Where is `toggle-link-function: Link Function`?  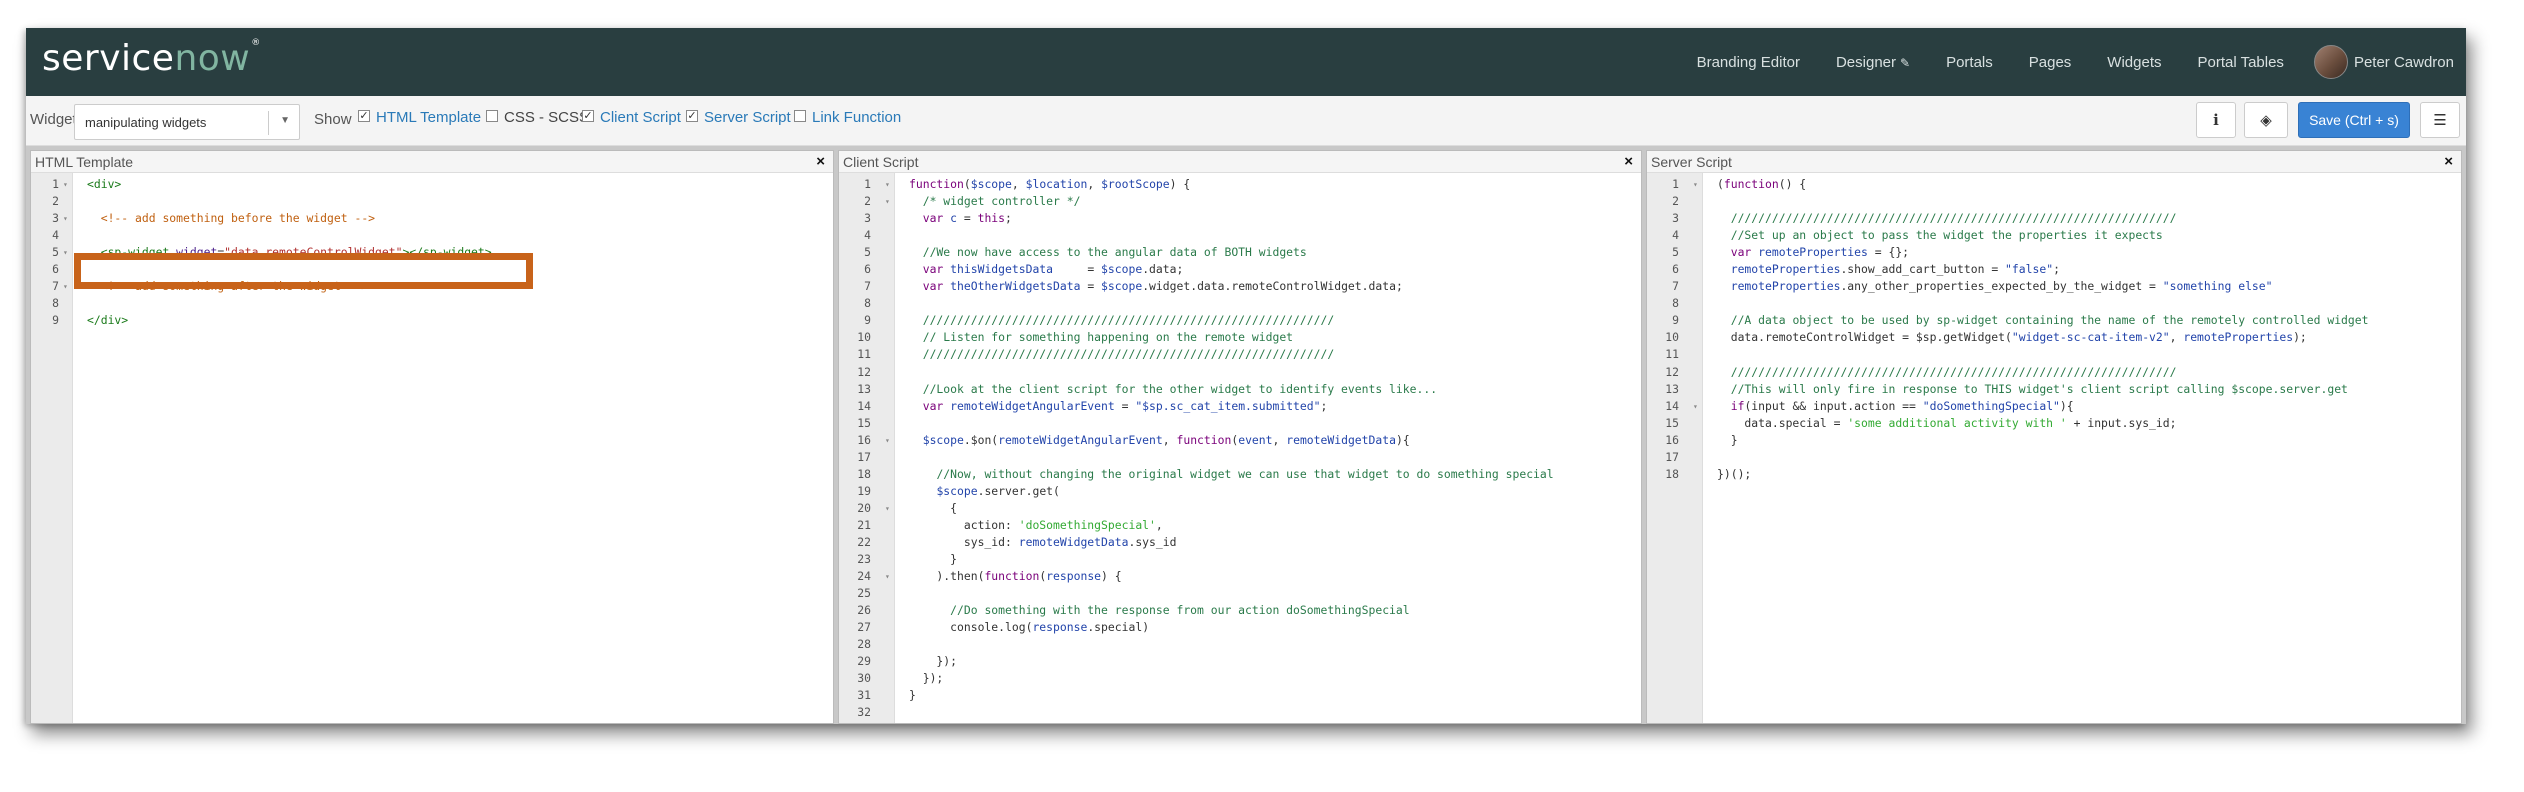 toggle-link-function: Link Function is located at coordinates (847, 117).